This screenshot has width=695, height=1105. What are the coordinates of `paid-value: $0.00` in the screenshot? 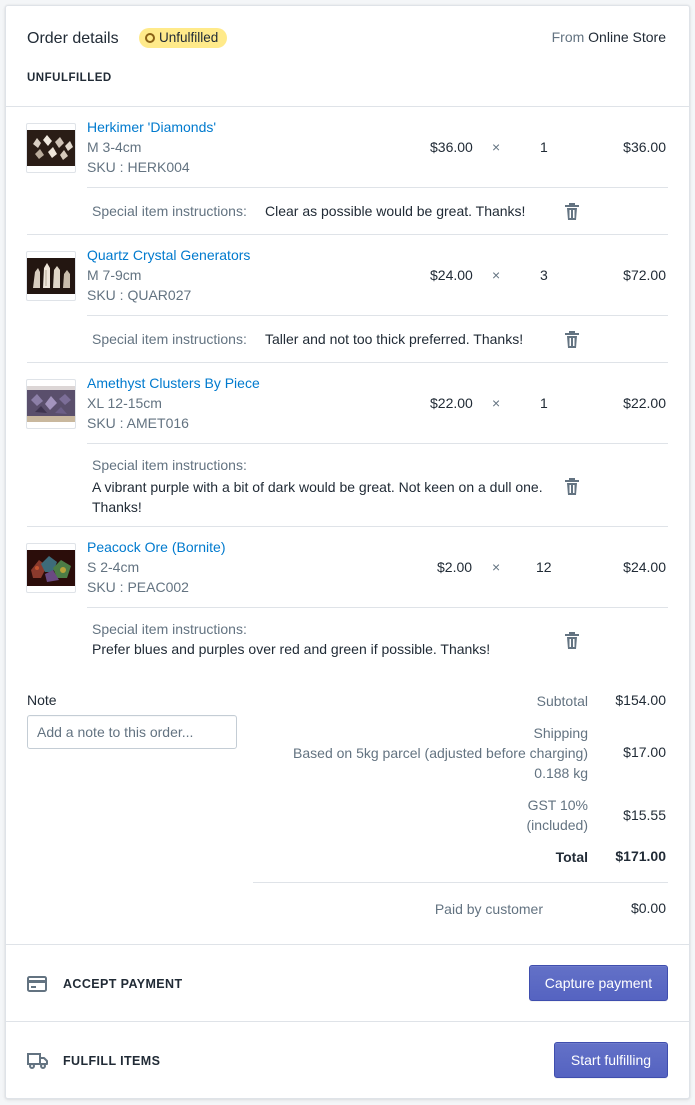 It's located at (648, 908).